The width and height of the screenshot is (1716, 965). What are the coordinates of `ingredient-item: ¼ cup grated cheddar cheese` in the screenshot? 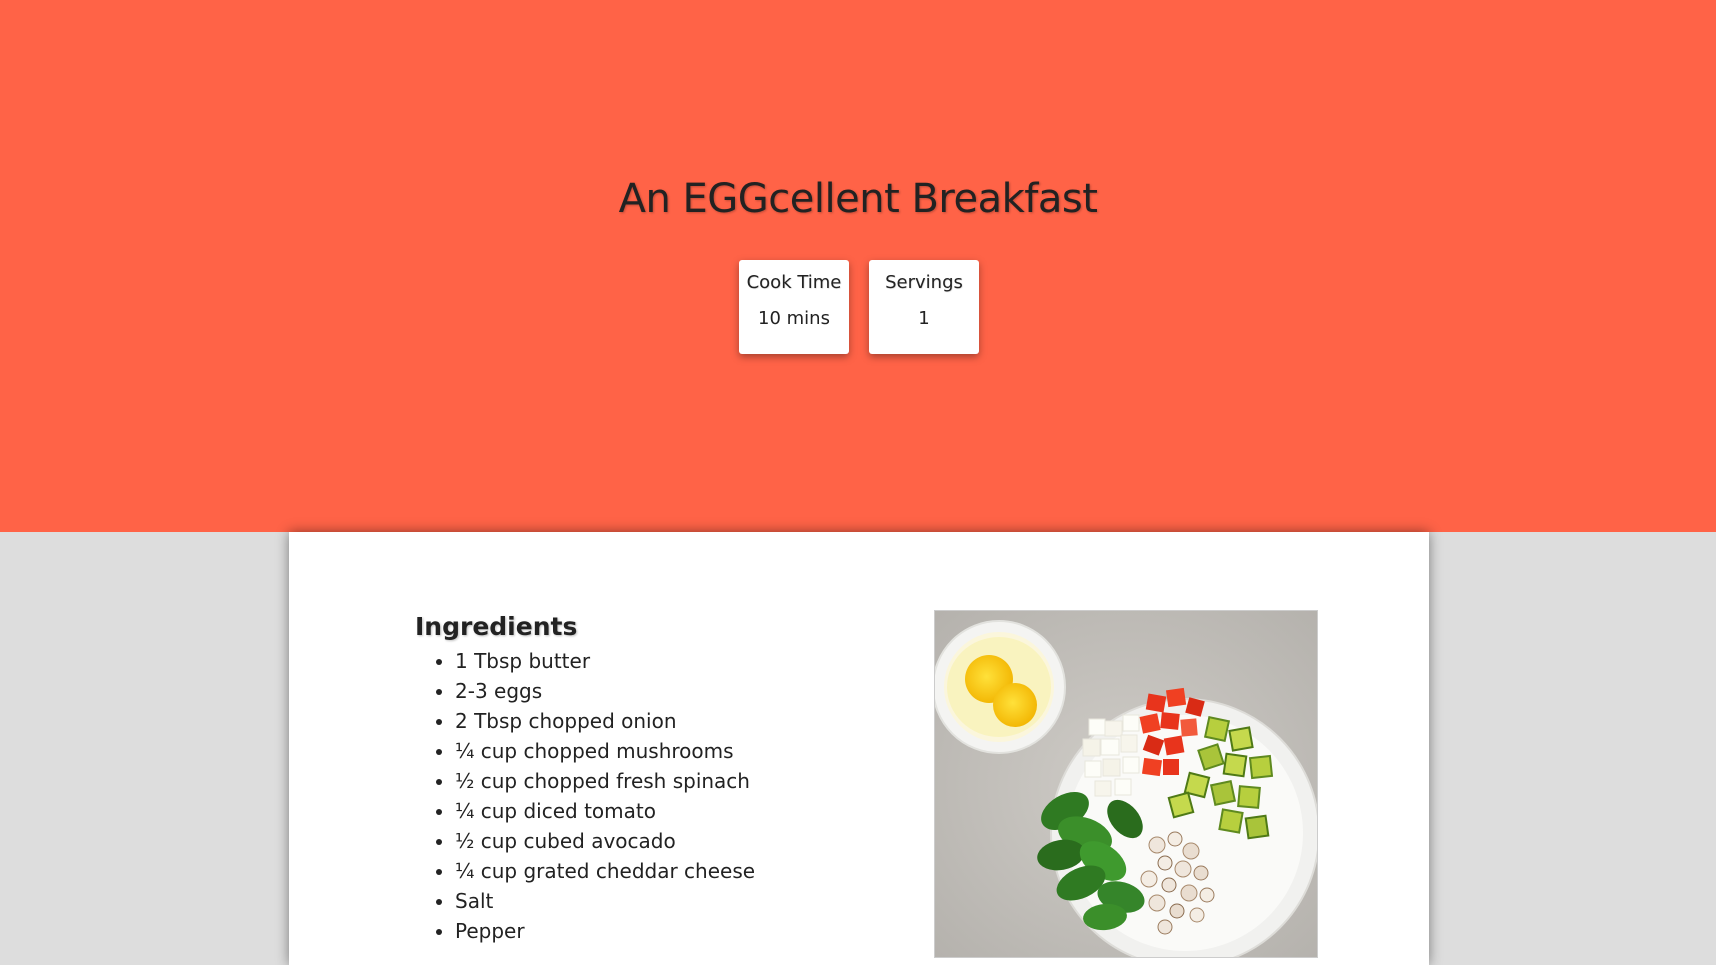 It's located at (605, 871).